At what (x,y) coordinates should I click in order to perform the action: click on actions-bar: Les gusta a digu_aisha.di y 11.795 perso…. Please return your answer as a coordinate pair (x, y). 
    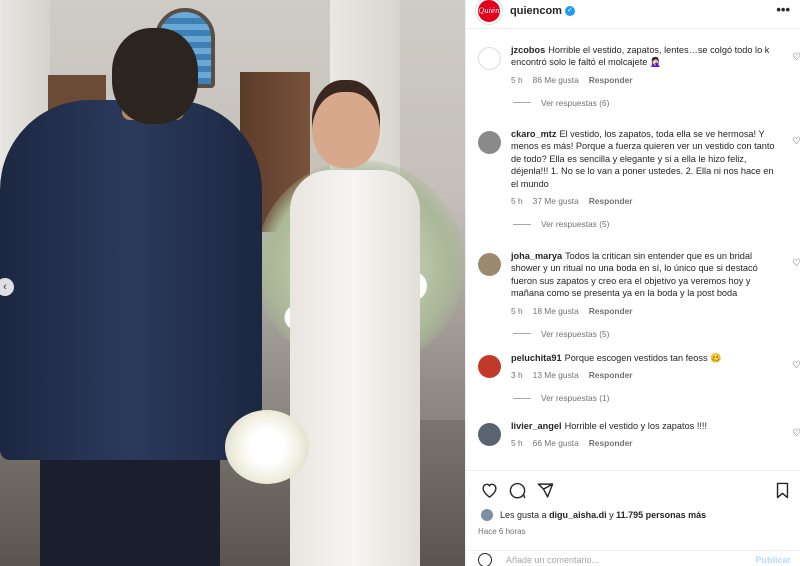
    Looking at the image, I should click on (633, 503).